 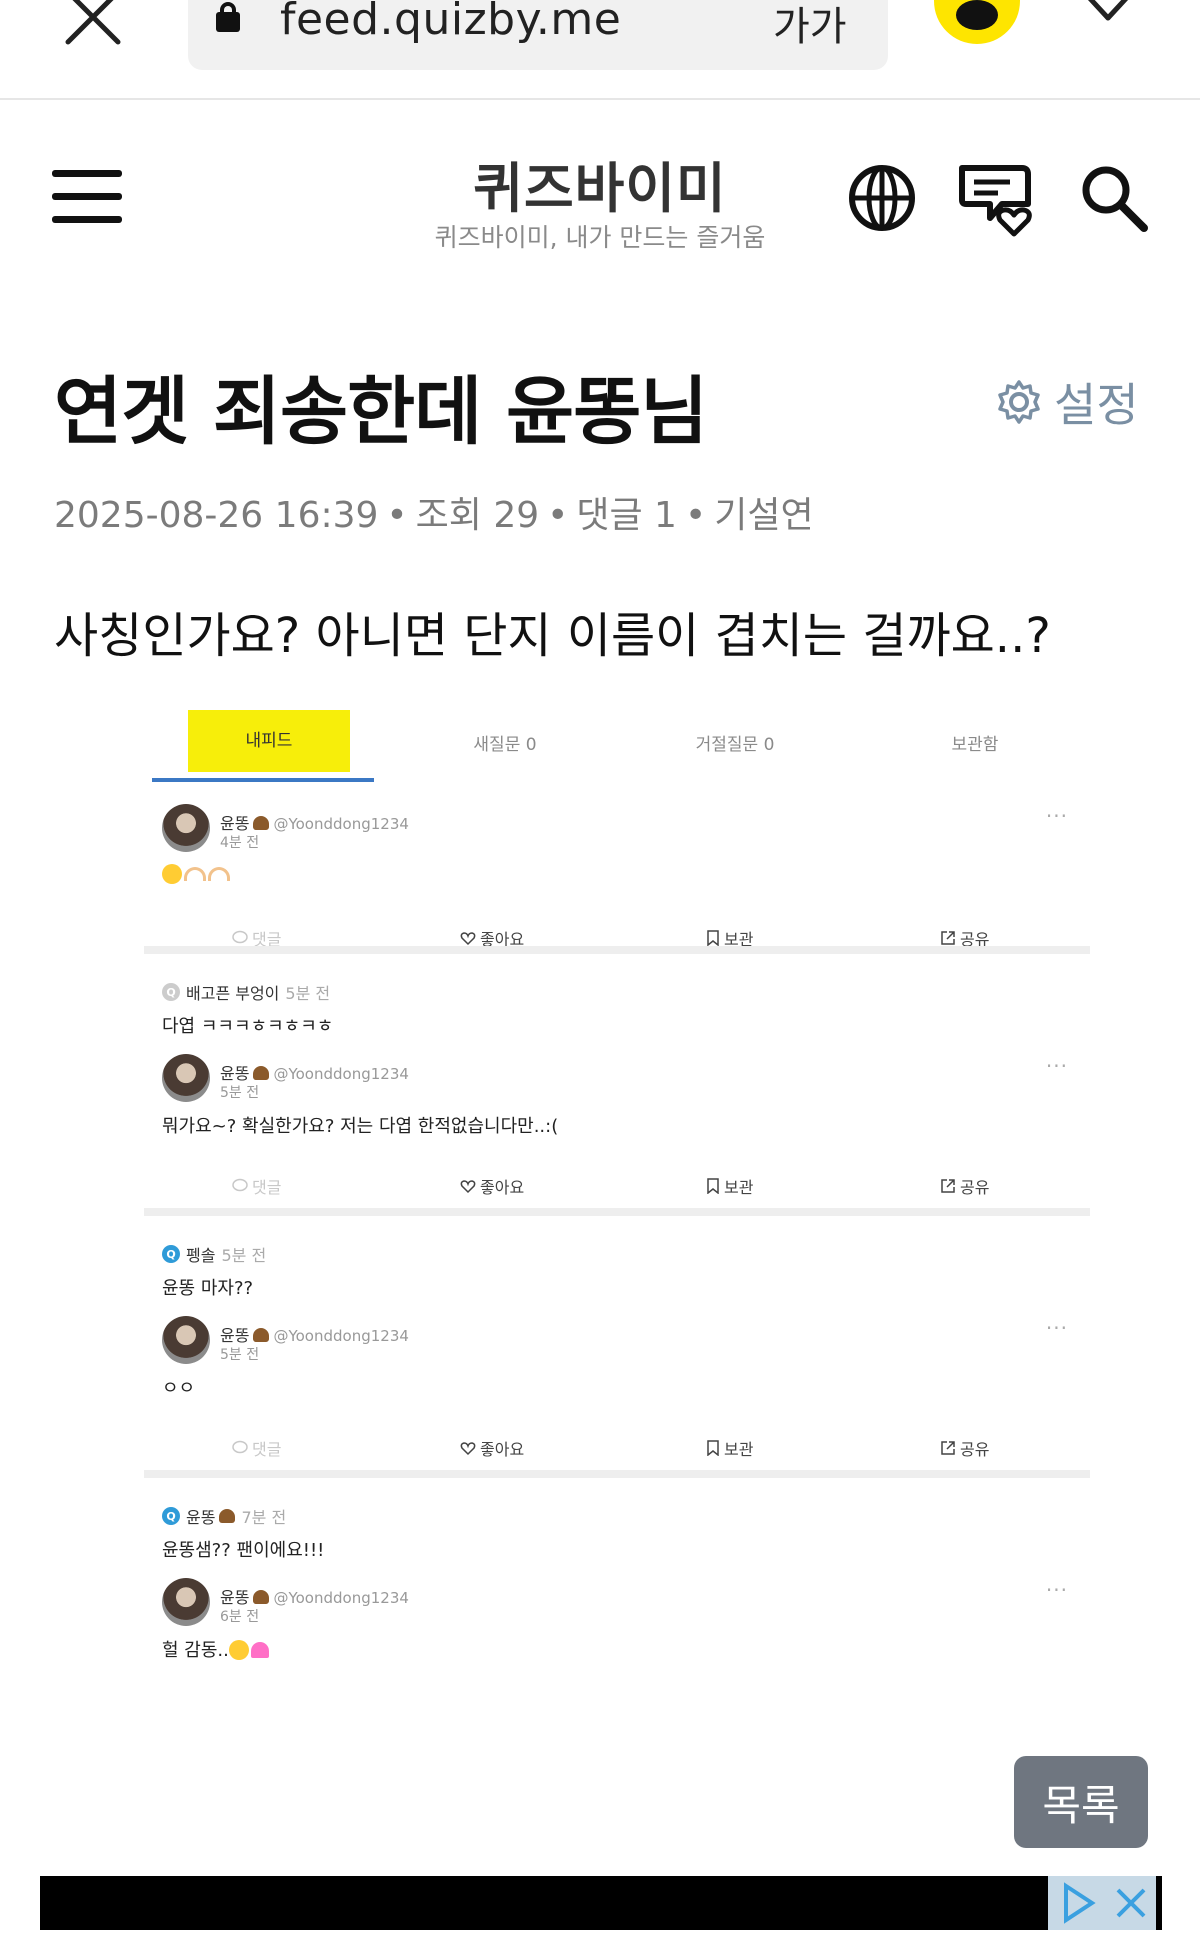 I want to click on lock-icon, so click(x=228, y=17).